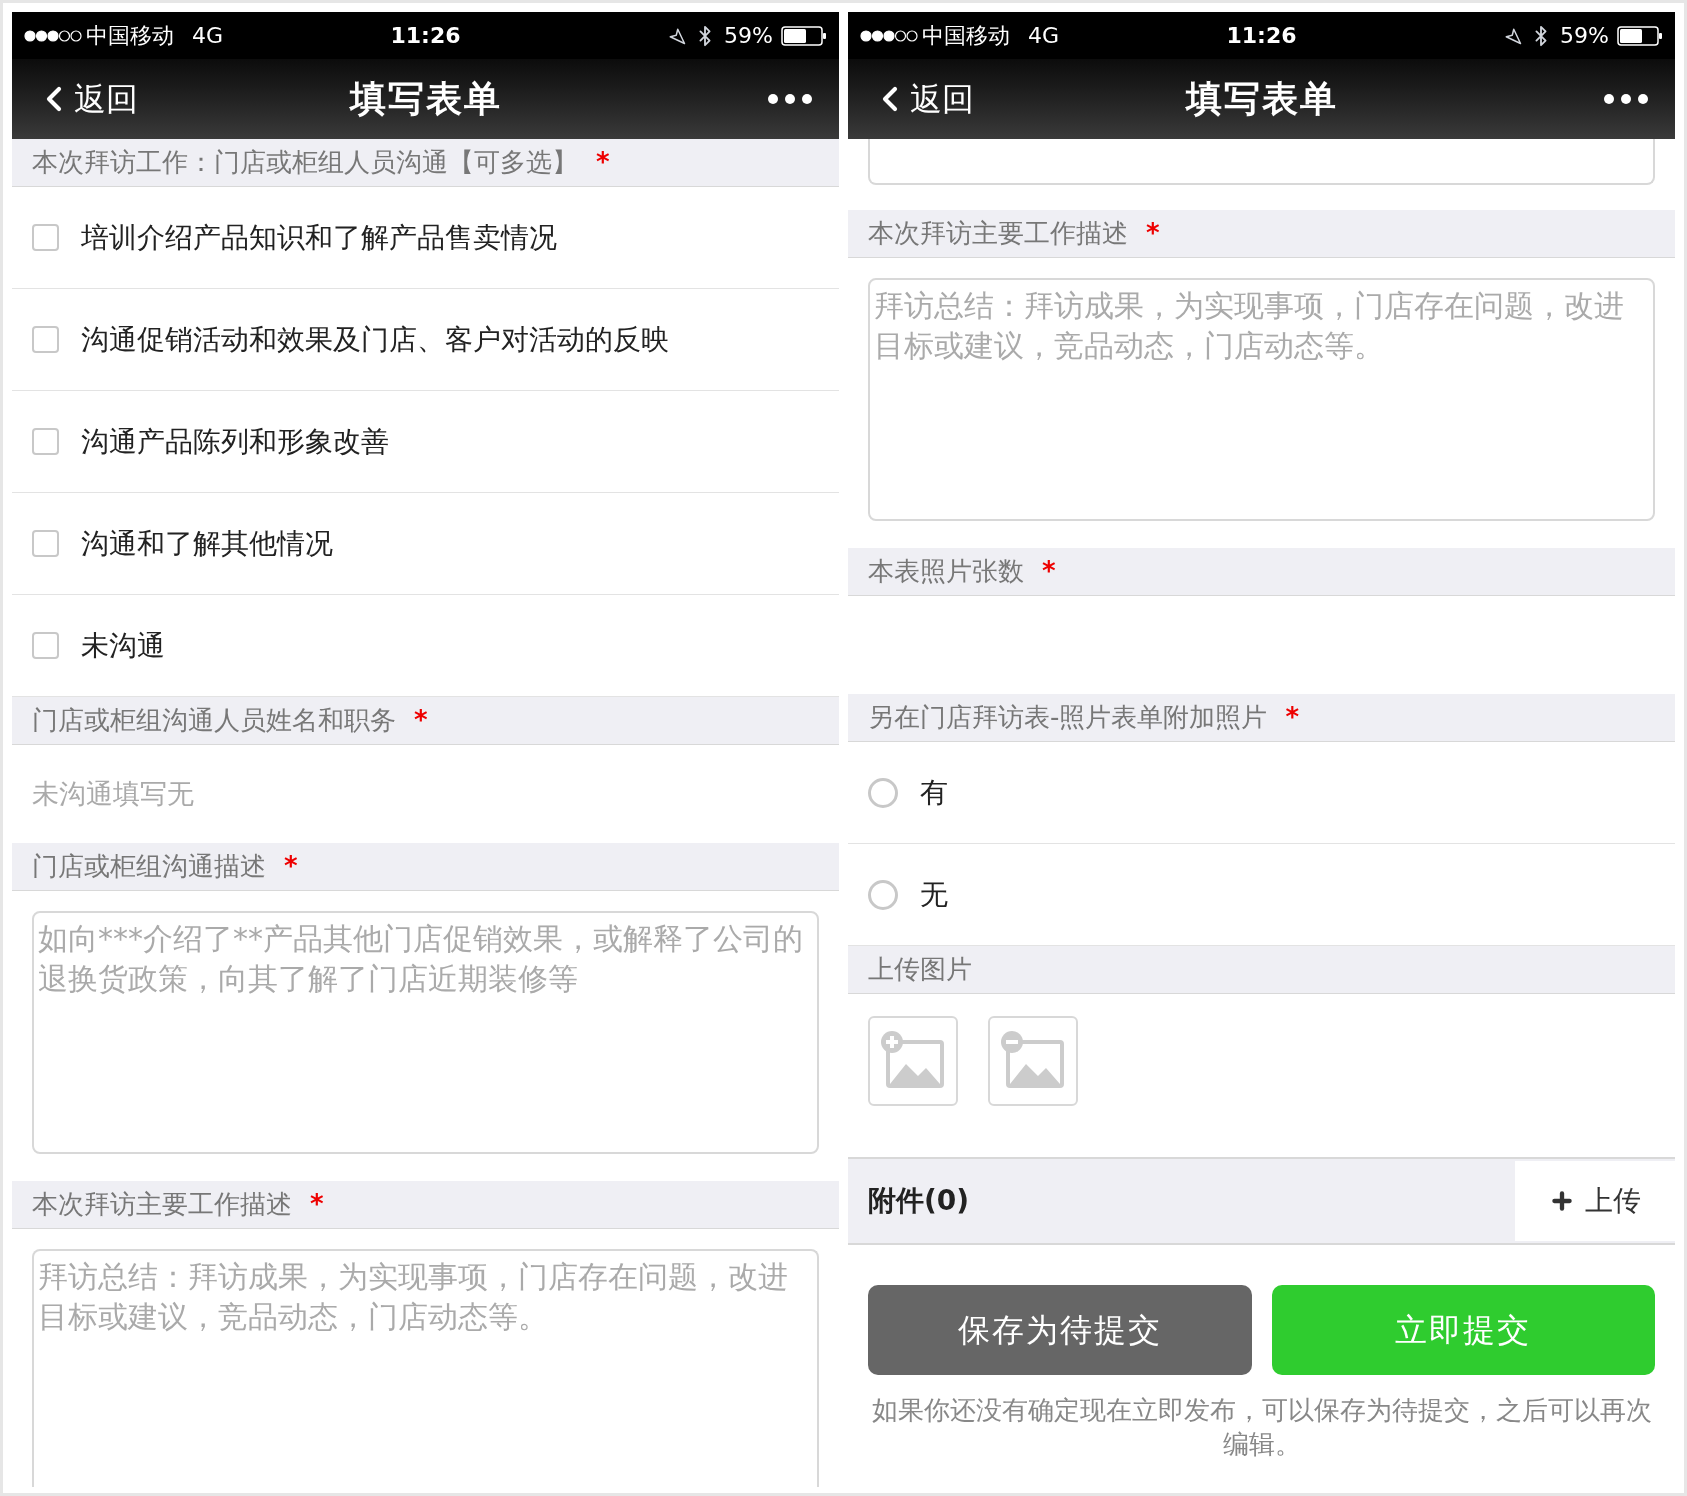  What do you see at coordinates (375, 339) in the screenshot?
I see `checkbox-label: 沟通促销活动和效果及门店、客户对活动的反映` at bounding box center [375, 339].